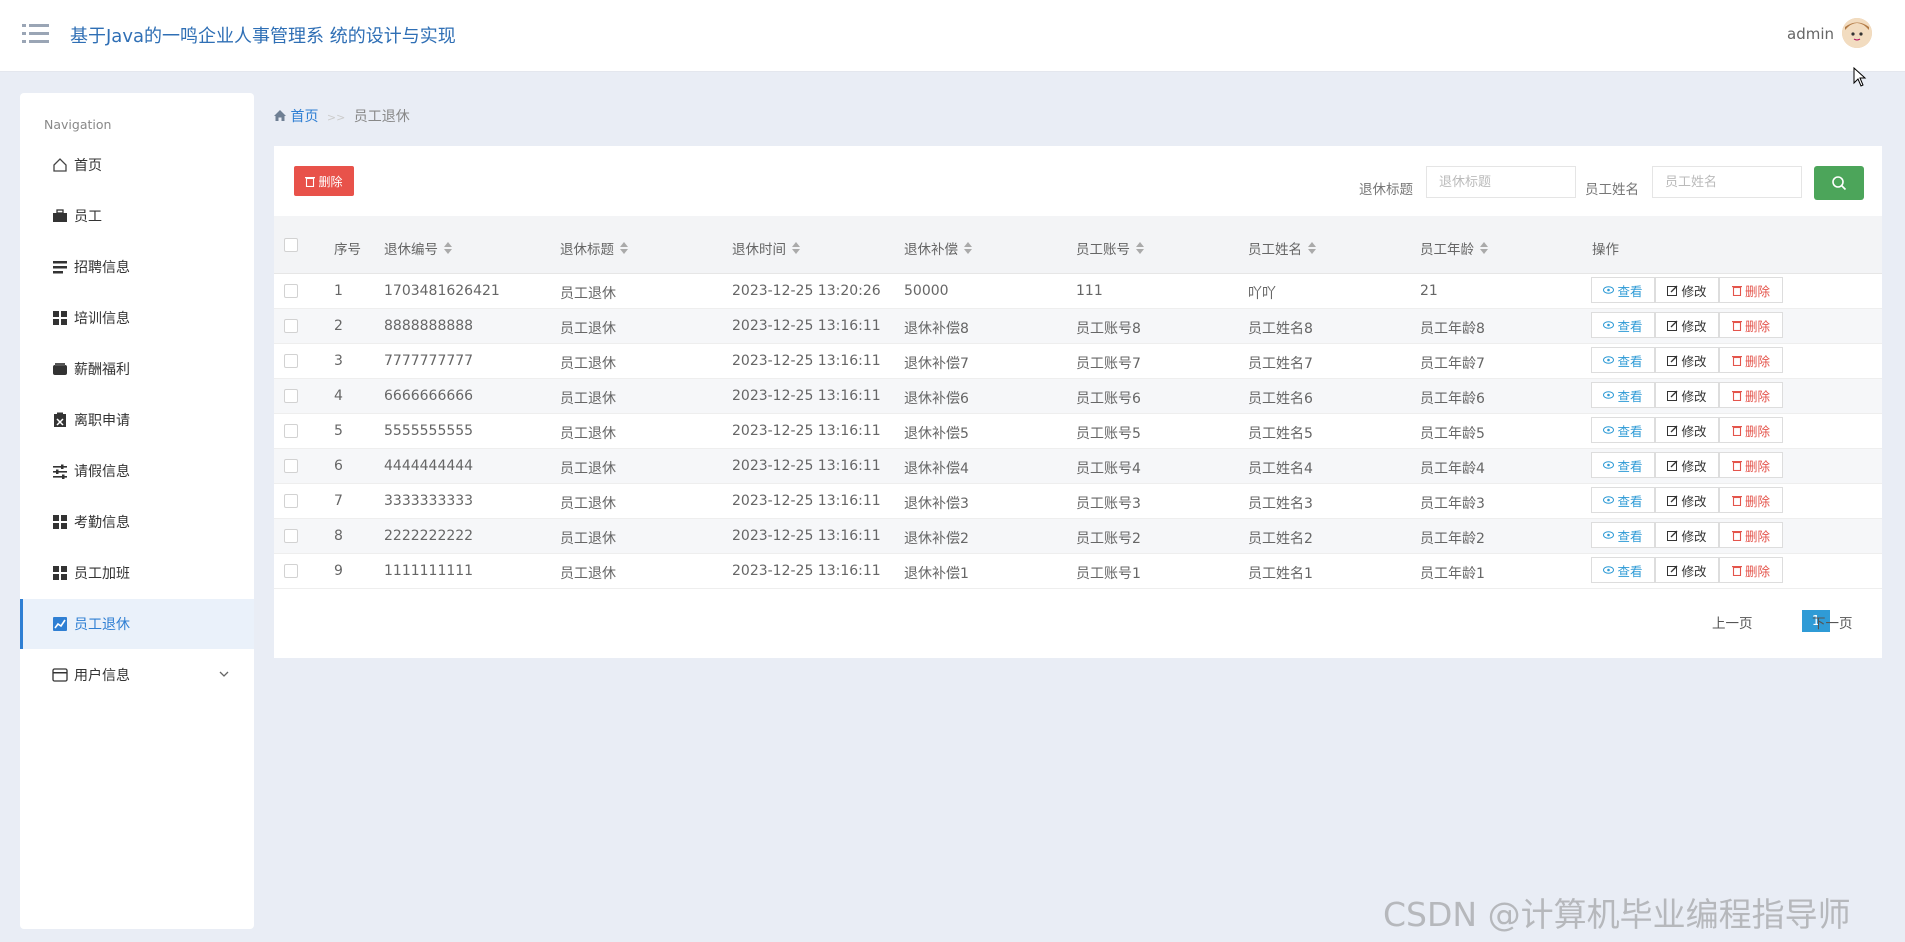 This screenshot has height=942, width=1905. I want to click on cell-name: 员工姓名3, so click(1280, 504).